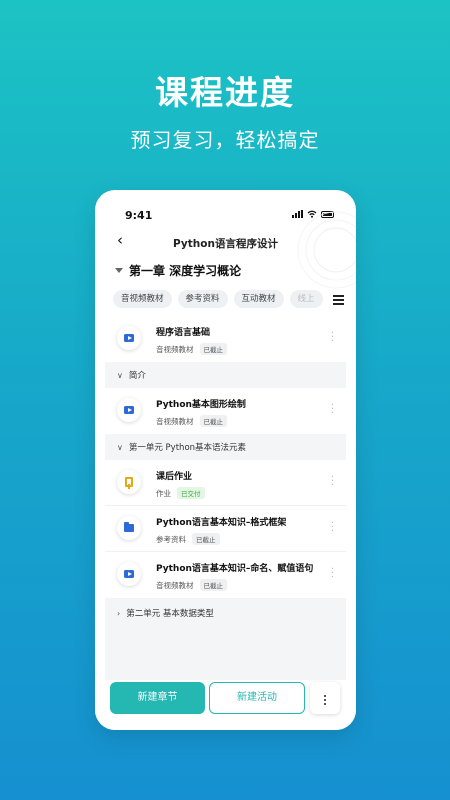  Describe the element at coordinates (163, 493) in the screenshot. I see `item-type: 作业` at that location.